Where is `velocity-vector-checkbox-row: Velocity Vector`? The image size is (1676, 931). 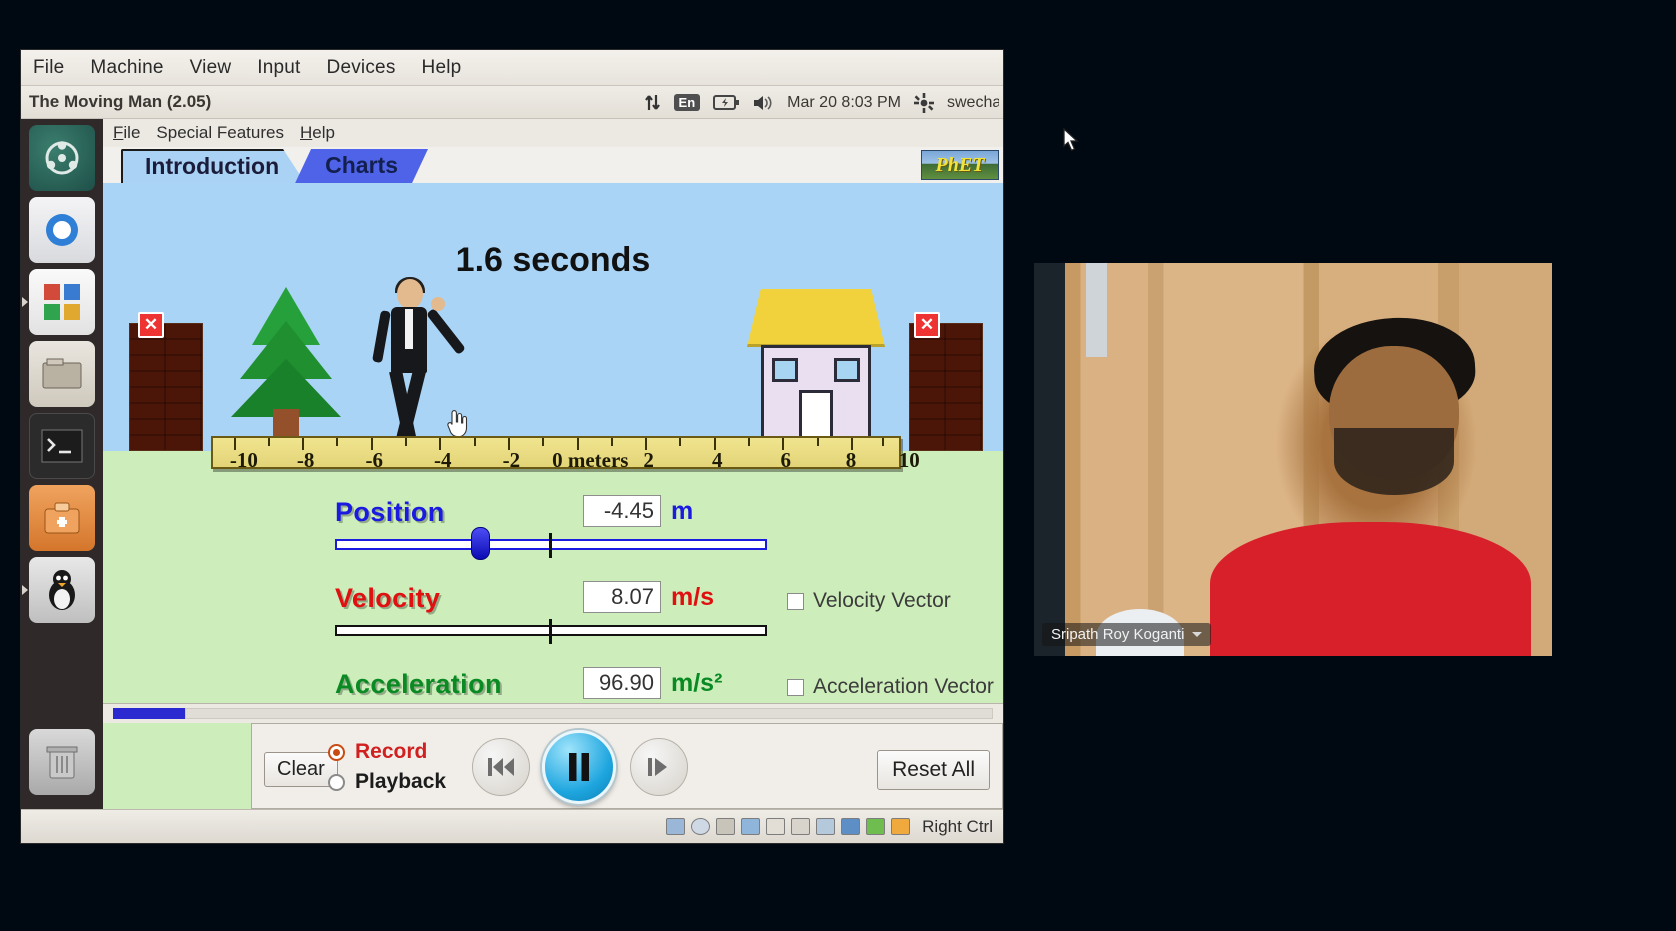
velocity-vector-checkbox-row: Velocity Vector is located at coordinates (869, 601).